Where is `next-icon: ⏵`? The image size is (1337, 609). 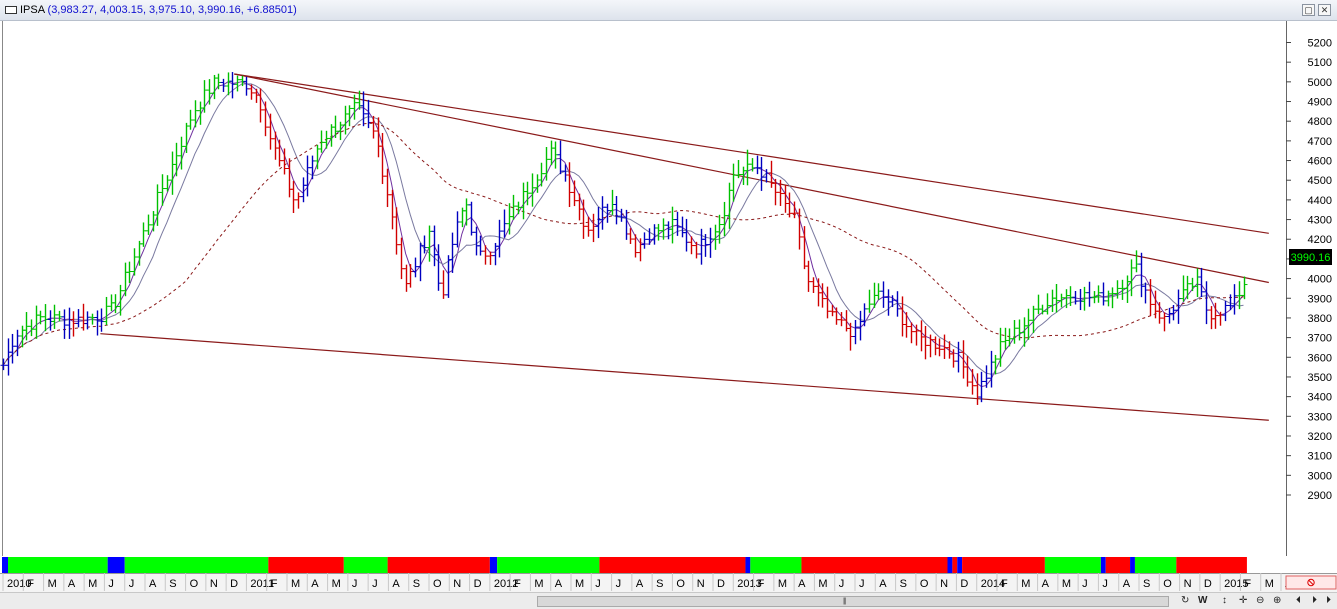 next-icon: ⏵ is located at coordinates (1328, 601).